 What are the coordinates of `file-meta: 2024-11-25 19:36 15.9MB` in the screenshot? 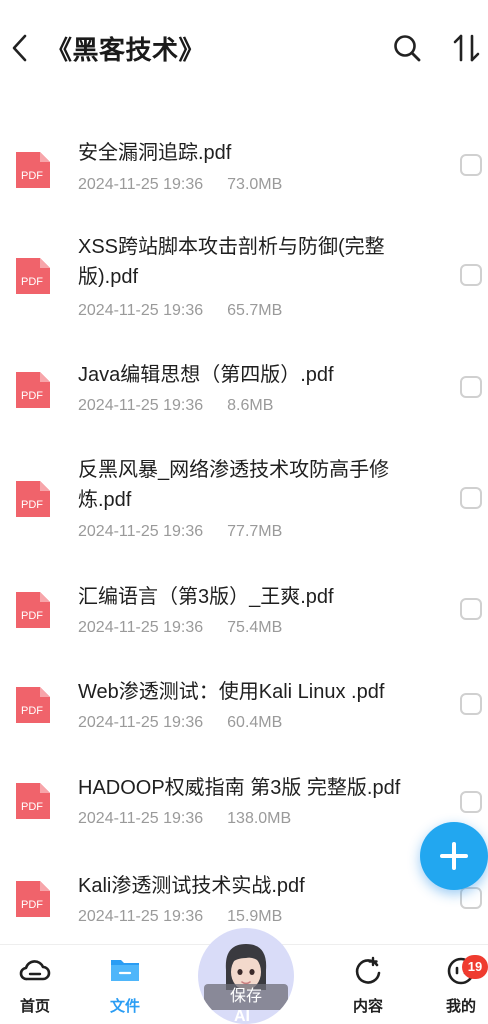 It's located at (180, 917).